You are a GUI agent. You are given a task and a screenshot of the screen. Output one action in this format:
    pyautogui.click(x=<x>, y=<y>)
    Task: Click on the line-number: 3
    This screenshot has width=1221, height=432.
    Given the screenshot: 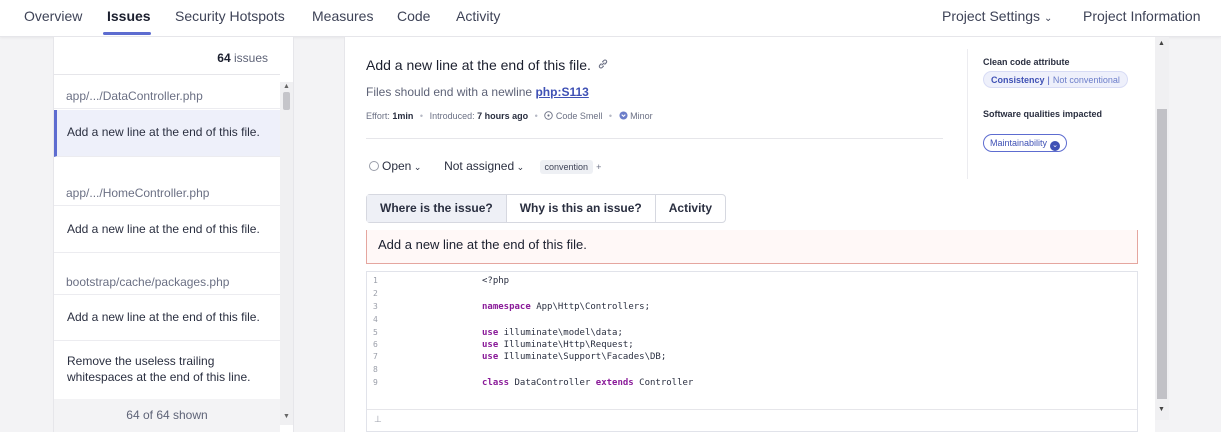 What is the action you would take?
    pyautogui.click(x=375, y=306)
    